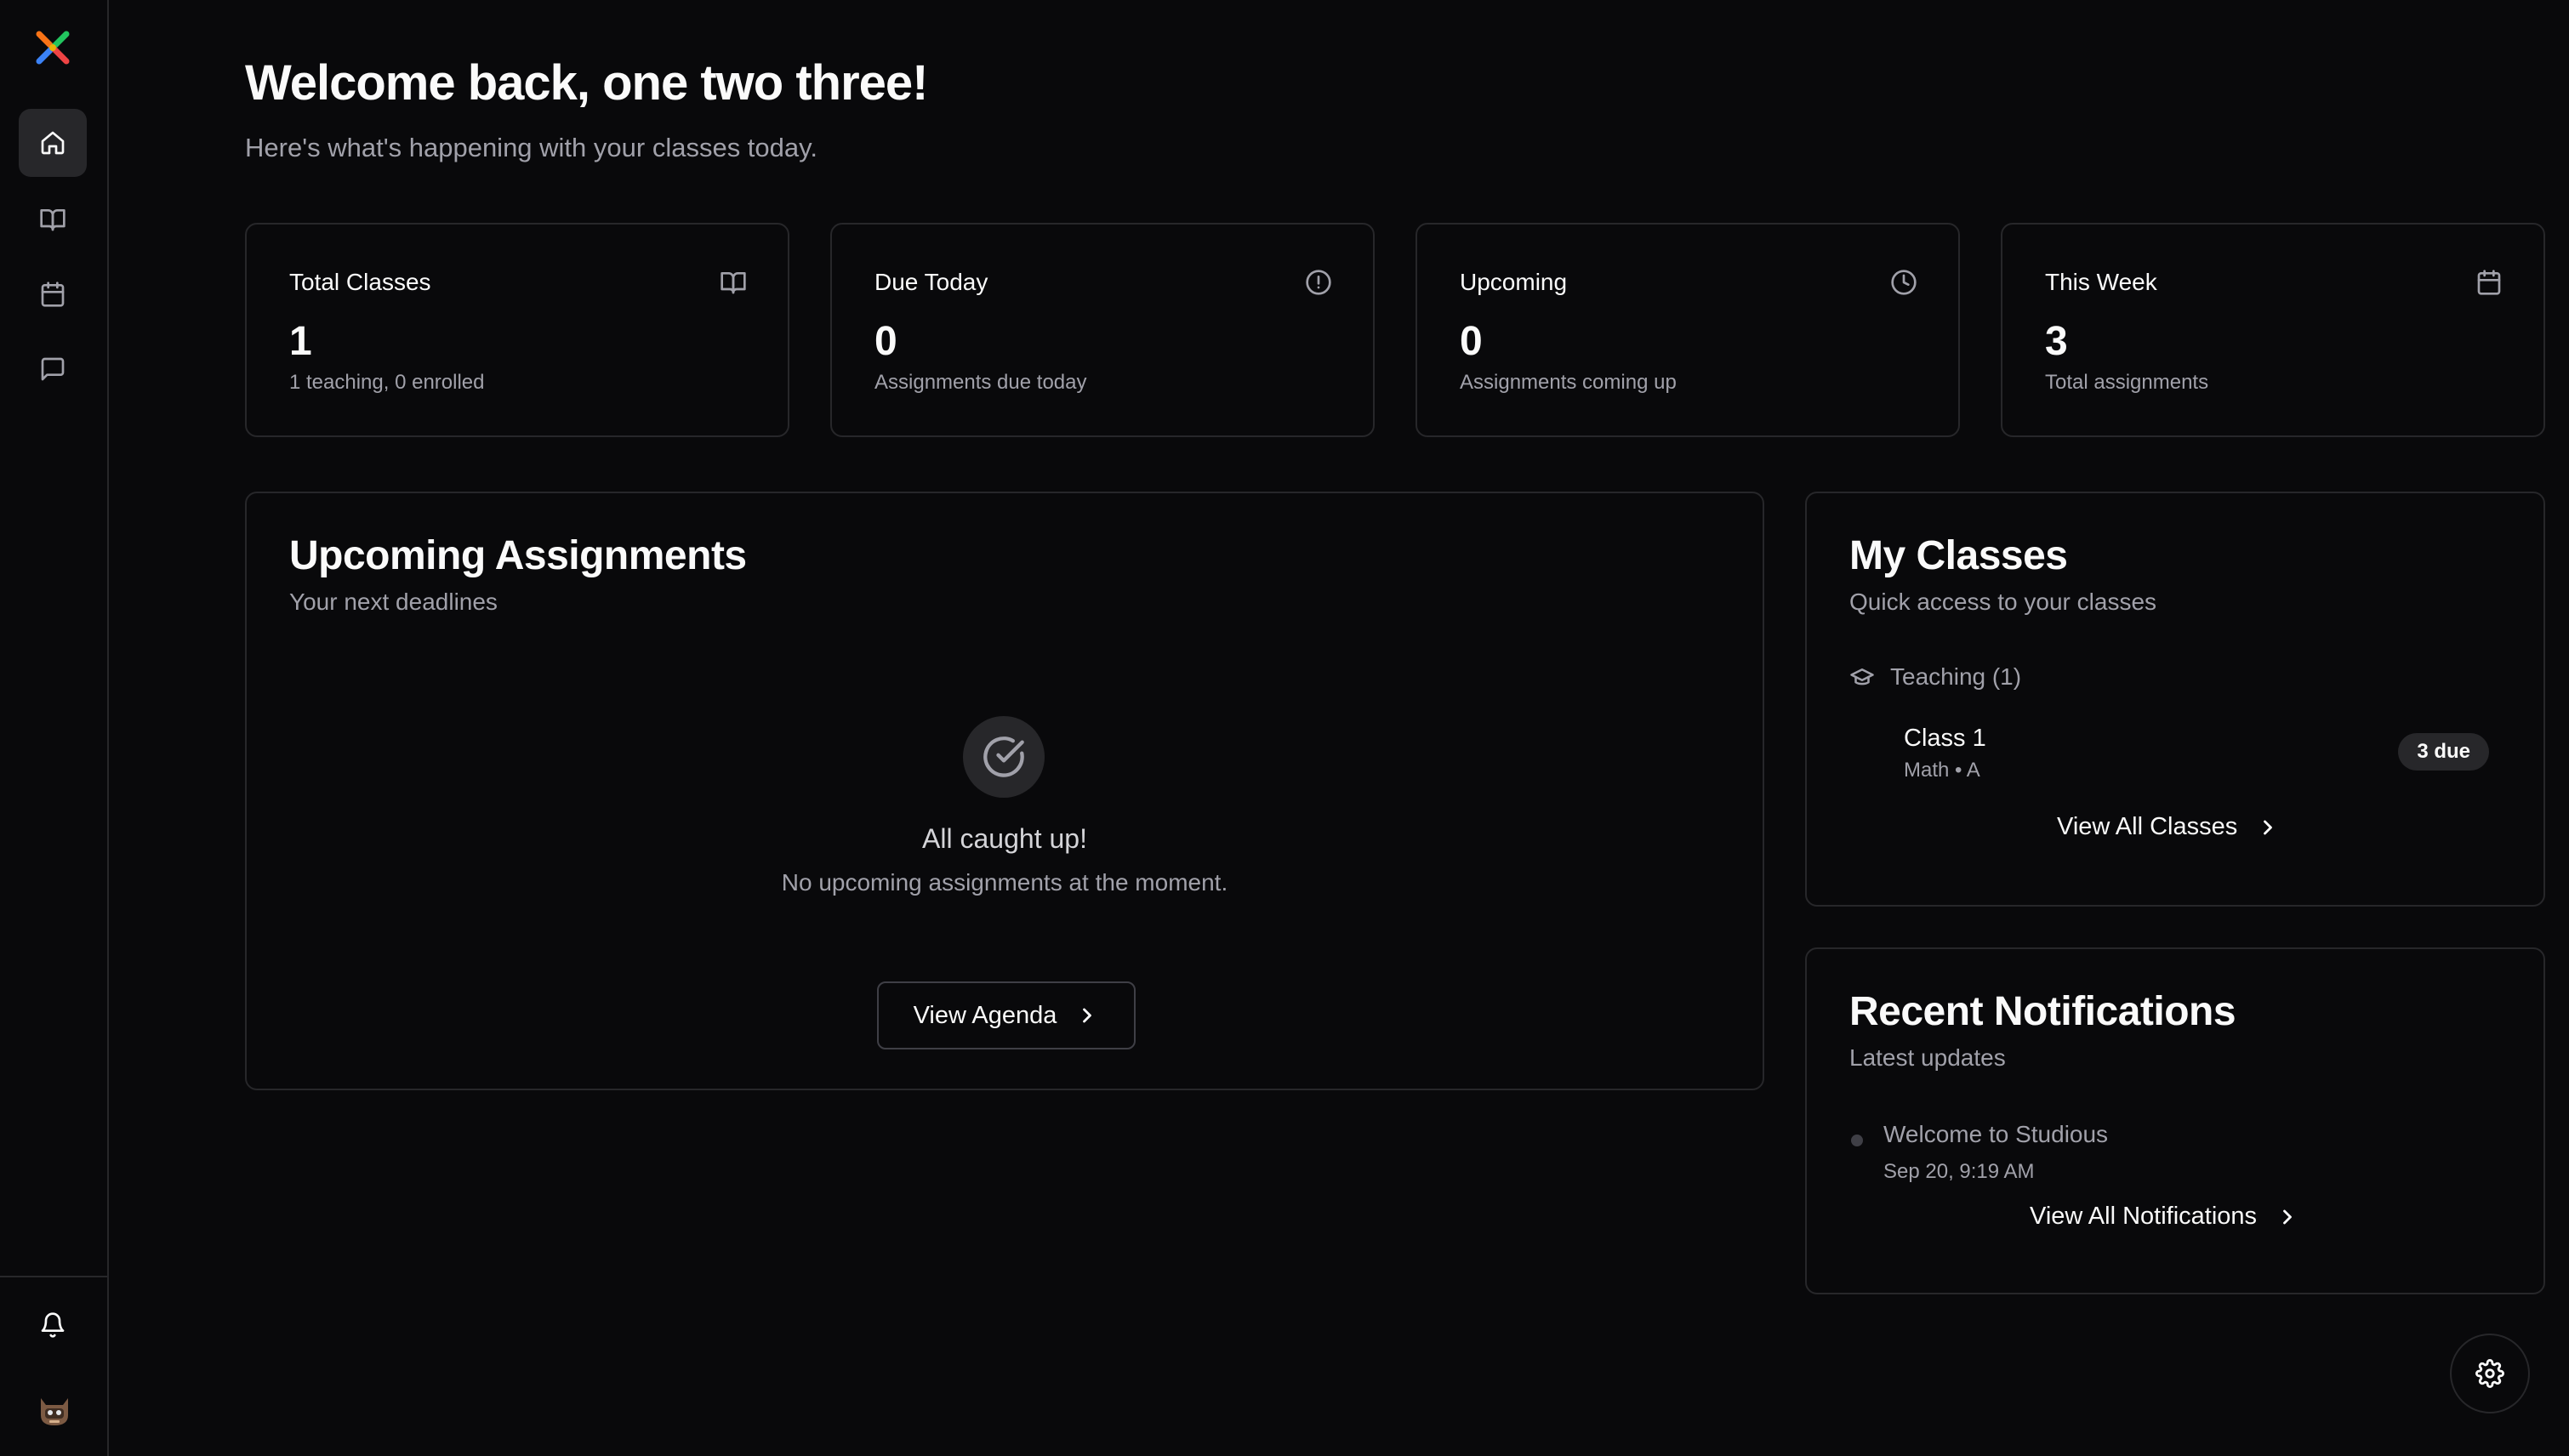  Describe the element at coordinates (1959, 1171) in the screenshot. I see `notification-time: Sep 20, 9:19 AM` at that location.